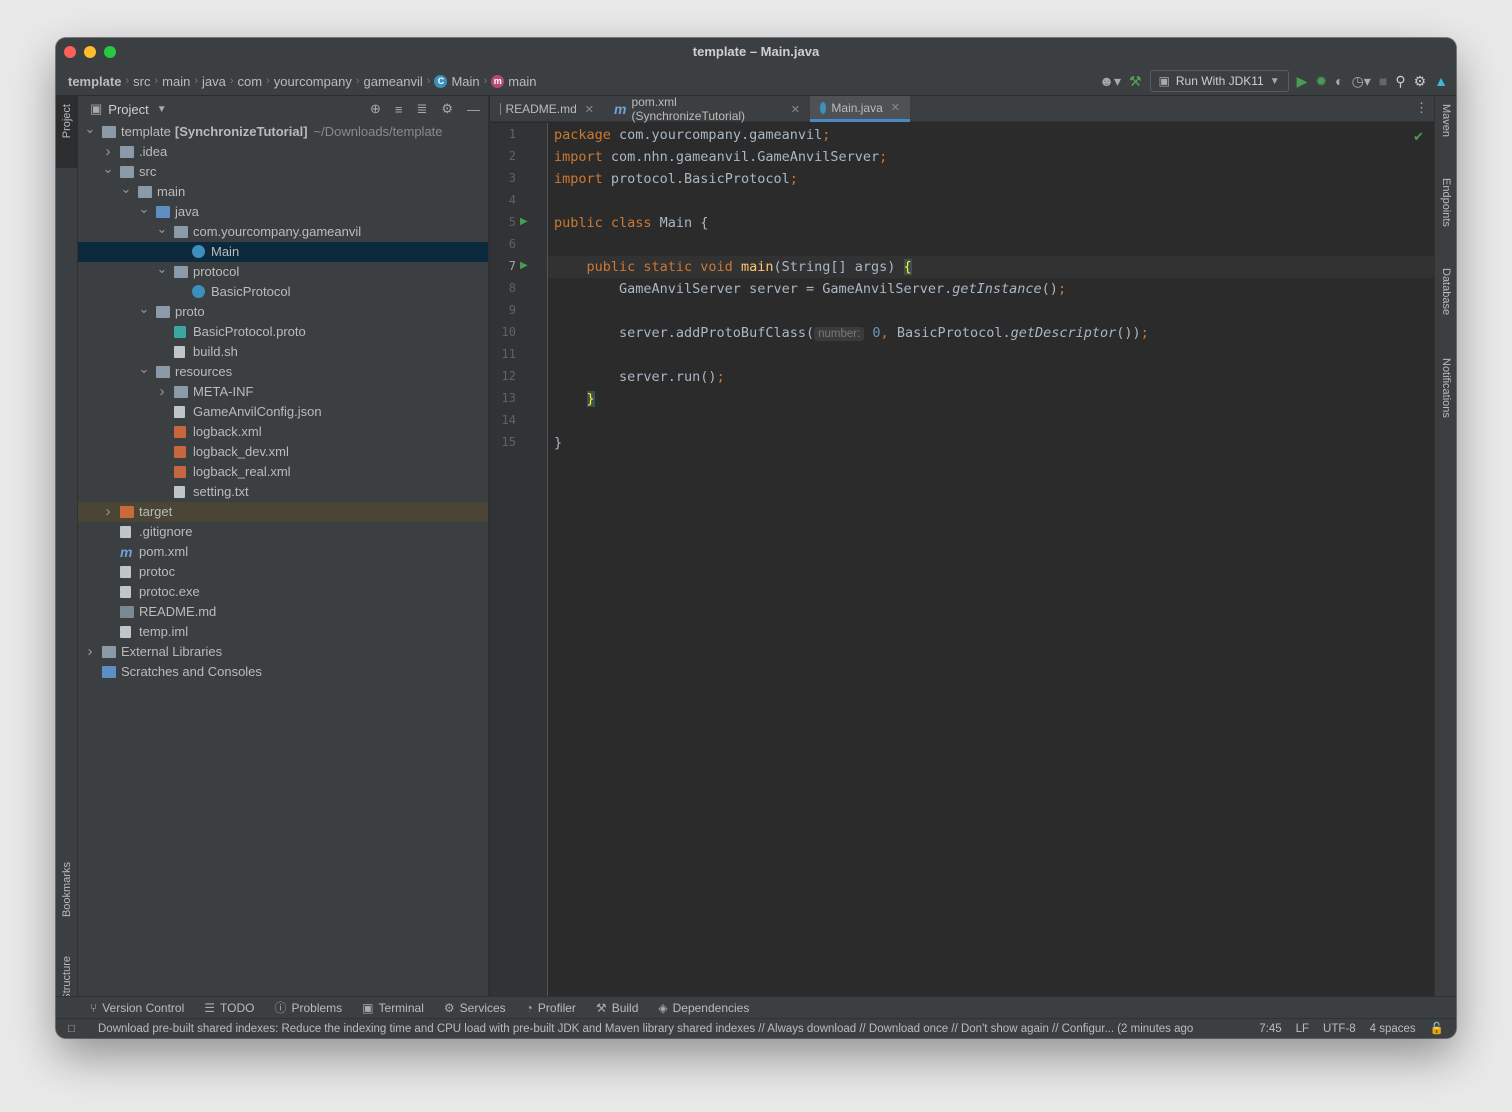 Image resolution: width=1512 pixels, height=1112 pixels. Describe the element at coordinates (1339, 81) in the screenshot. I see `coverage-icon: ◐` at that location.